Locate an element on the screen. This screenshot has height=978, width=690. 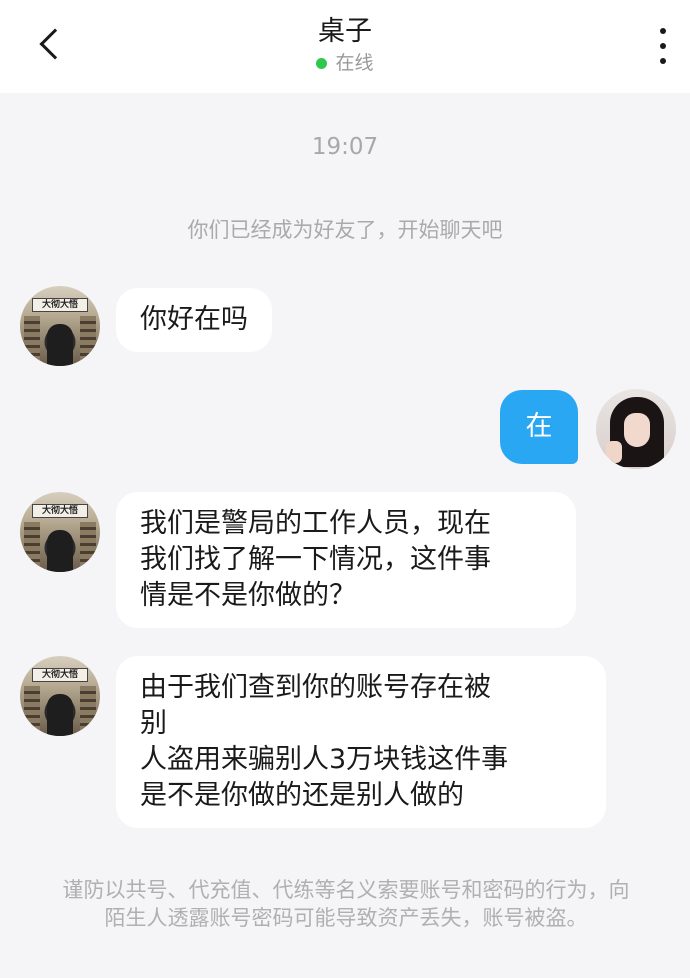
avatar-face is located at coordinates (637, 430).